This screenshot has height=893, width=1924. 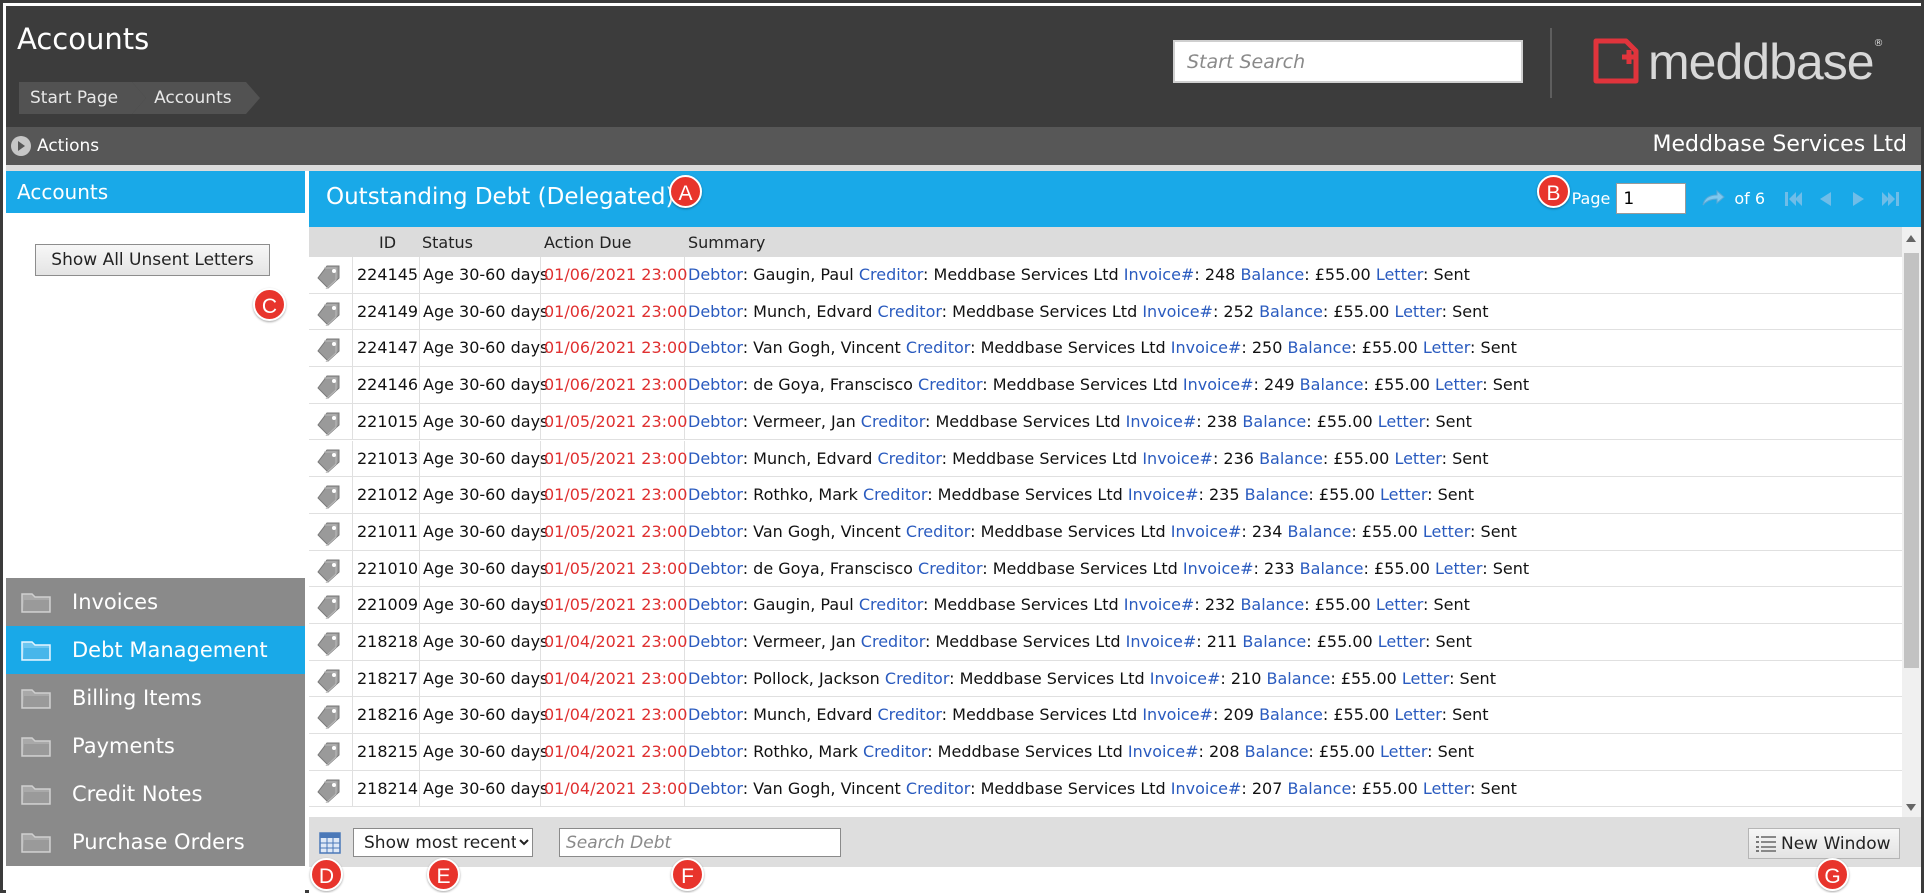 I want to click on sidebar-item-credit-notes: Credit Notes, so click(x=155, y=794).